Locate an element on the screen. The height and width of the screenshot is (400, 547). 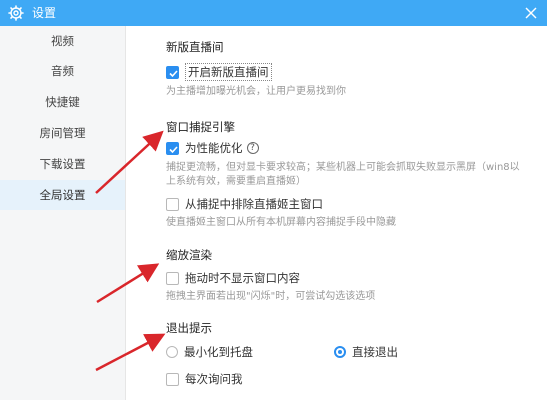
help-icon: ? is located at coordinates (252, 148).